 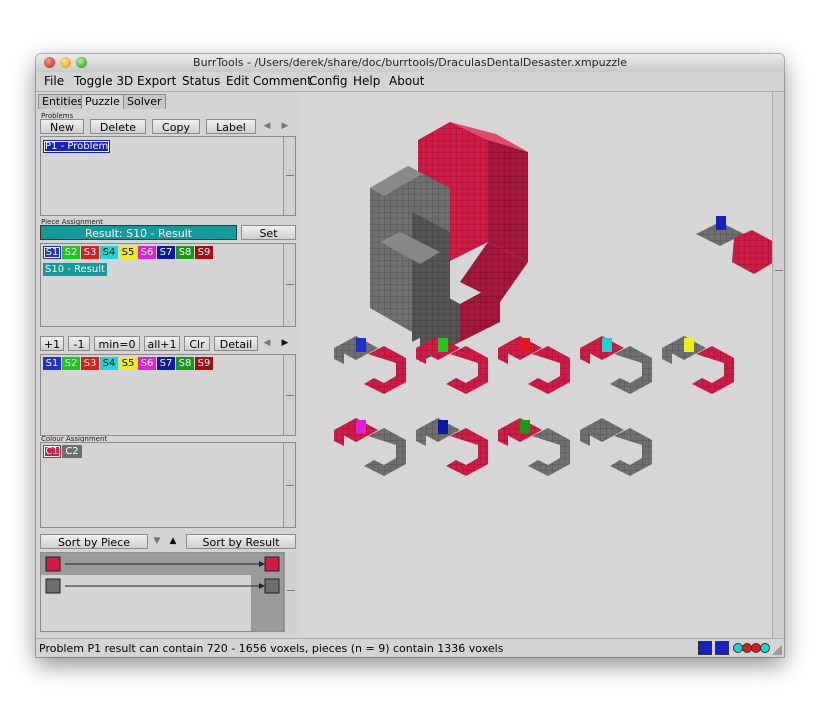 I want to click on colour-chip-c1: C1, so click(x=52, y=451).